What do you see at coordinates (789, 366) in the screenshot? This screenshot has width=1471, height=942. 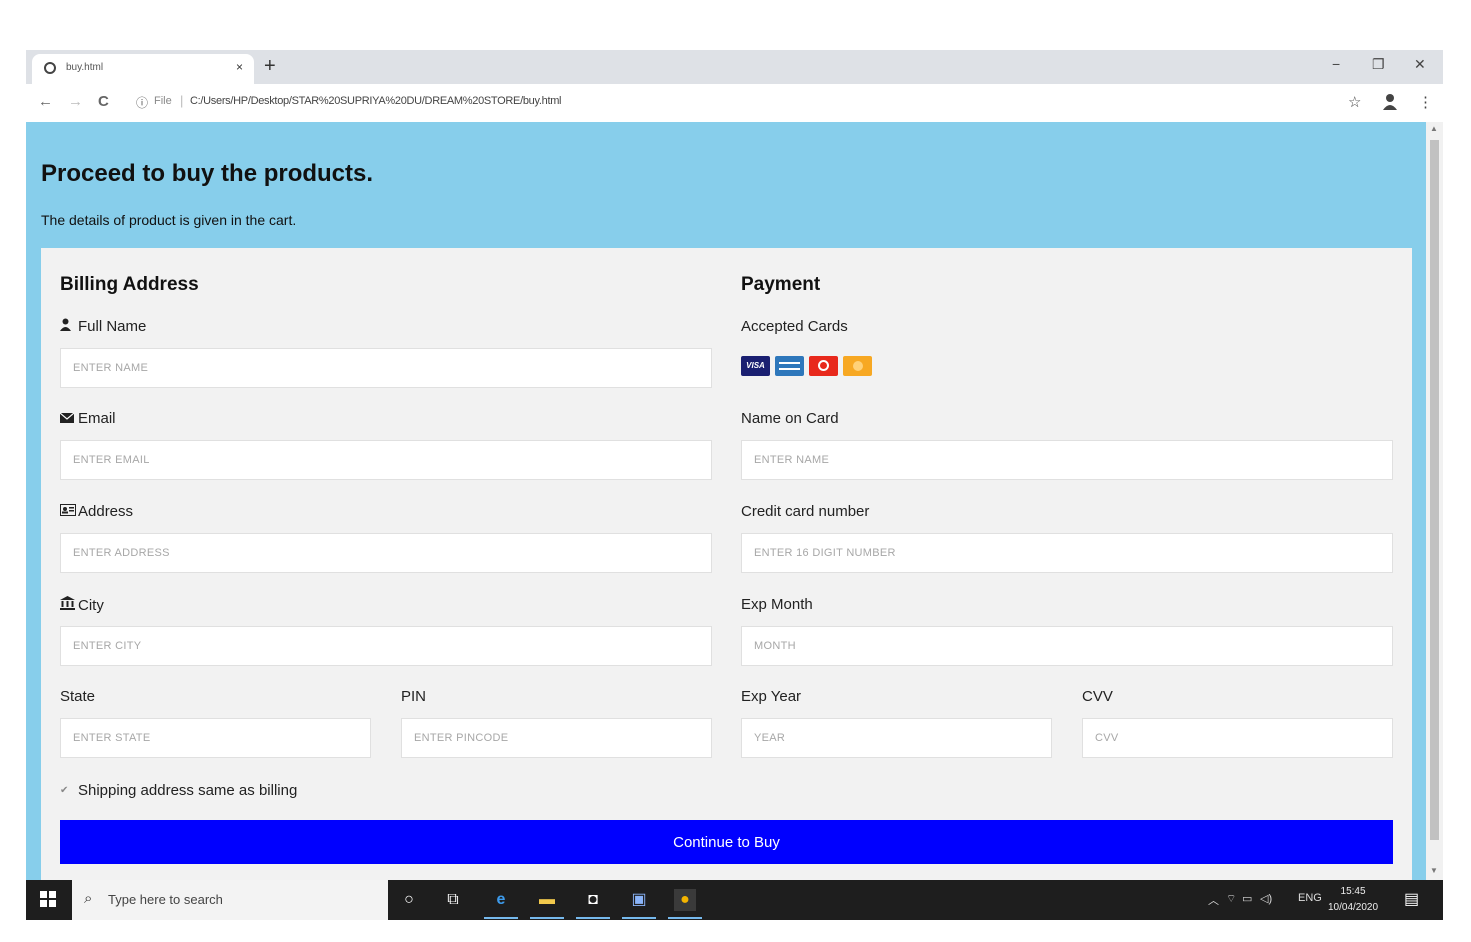 I see `amex-card-icon` at bounding box center [789, 366].